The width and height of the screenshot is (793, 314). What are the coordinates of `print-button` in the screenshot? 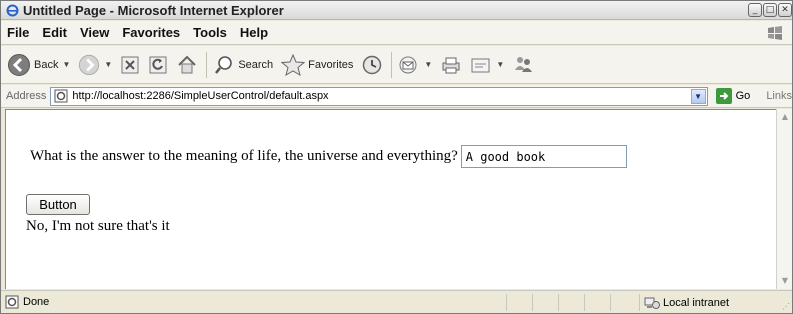 It's located at (451, 65).